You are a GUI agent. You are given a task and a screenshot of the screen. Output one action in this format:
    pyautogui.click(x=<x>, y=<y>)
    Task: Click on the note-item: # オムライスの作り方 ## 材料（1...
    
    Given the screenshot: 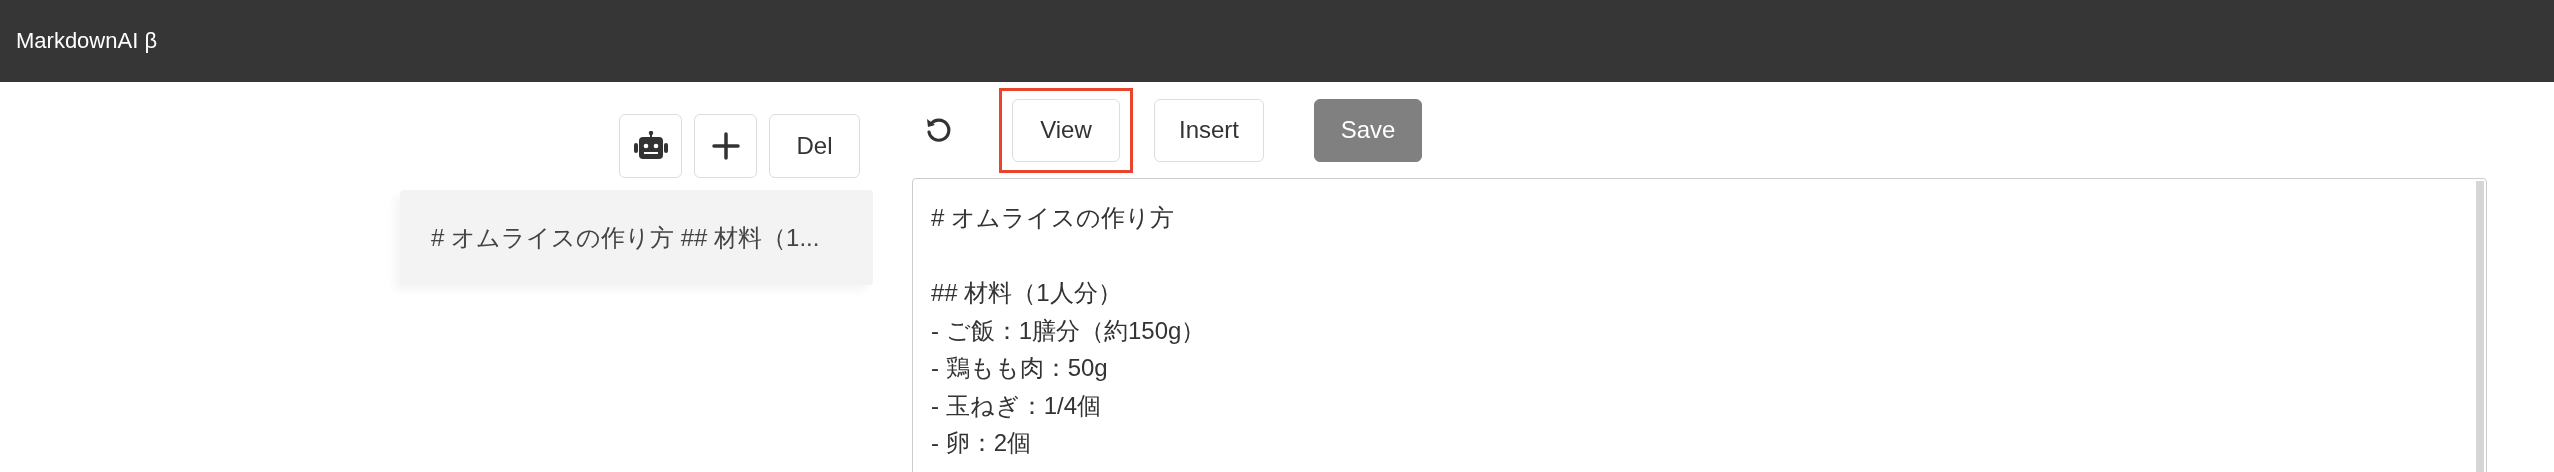 What is the action you would take?
    pyautogui.click(x=636, y=237)
    